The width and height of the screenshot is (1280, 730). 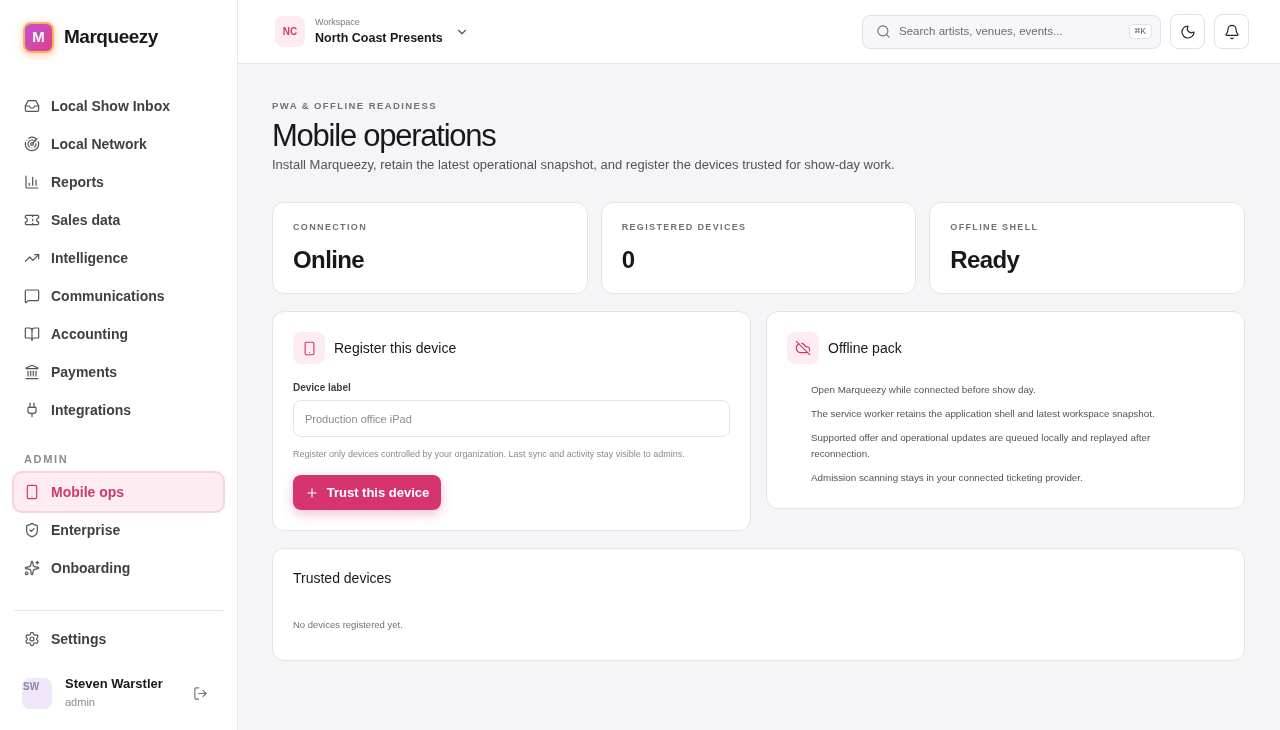 I want to click on sidebar-item: Integrations, so click(x=118, y=410).